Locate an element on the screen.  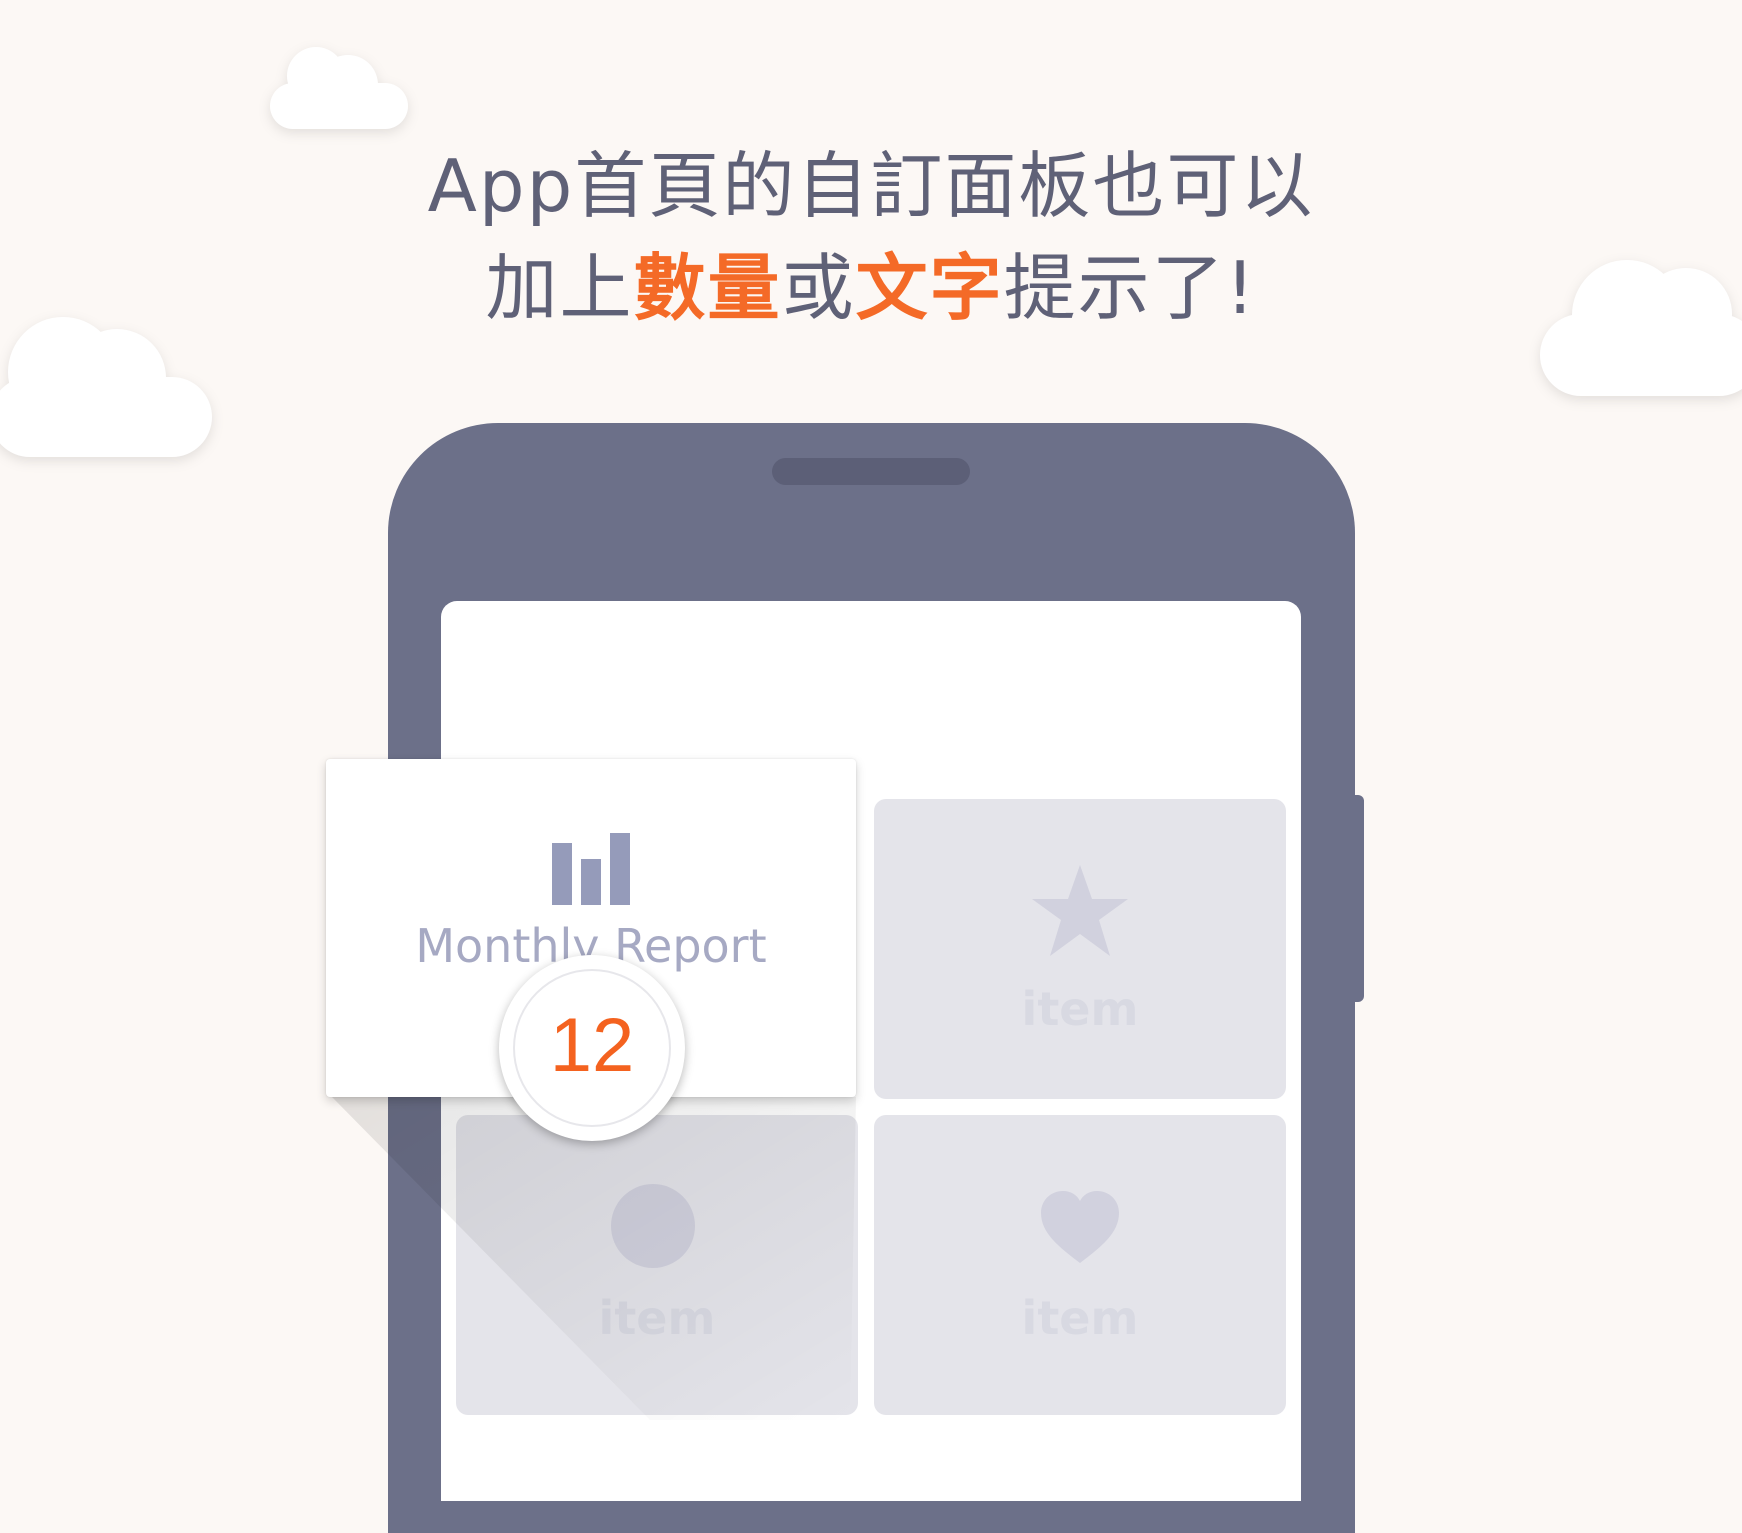
headline: App首頁的自訂面板也可以 加上數量或文字提示了! is located at coordinates (871, 237).